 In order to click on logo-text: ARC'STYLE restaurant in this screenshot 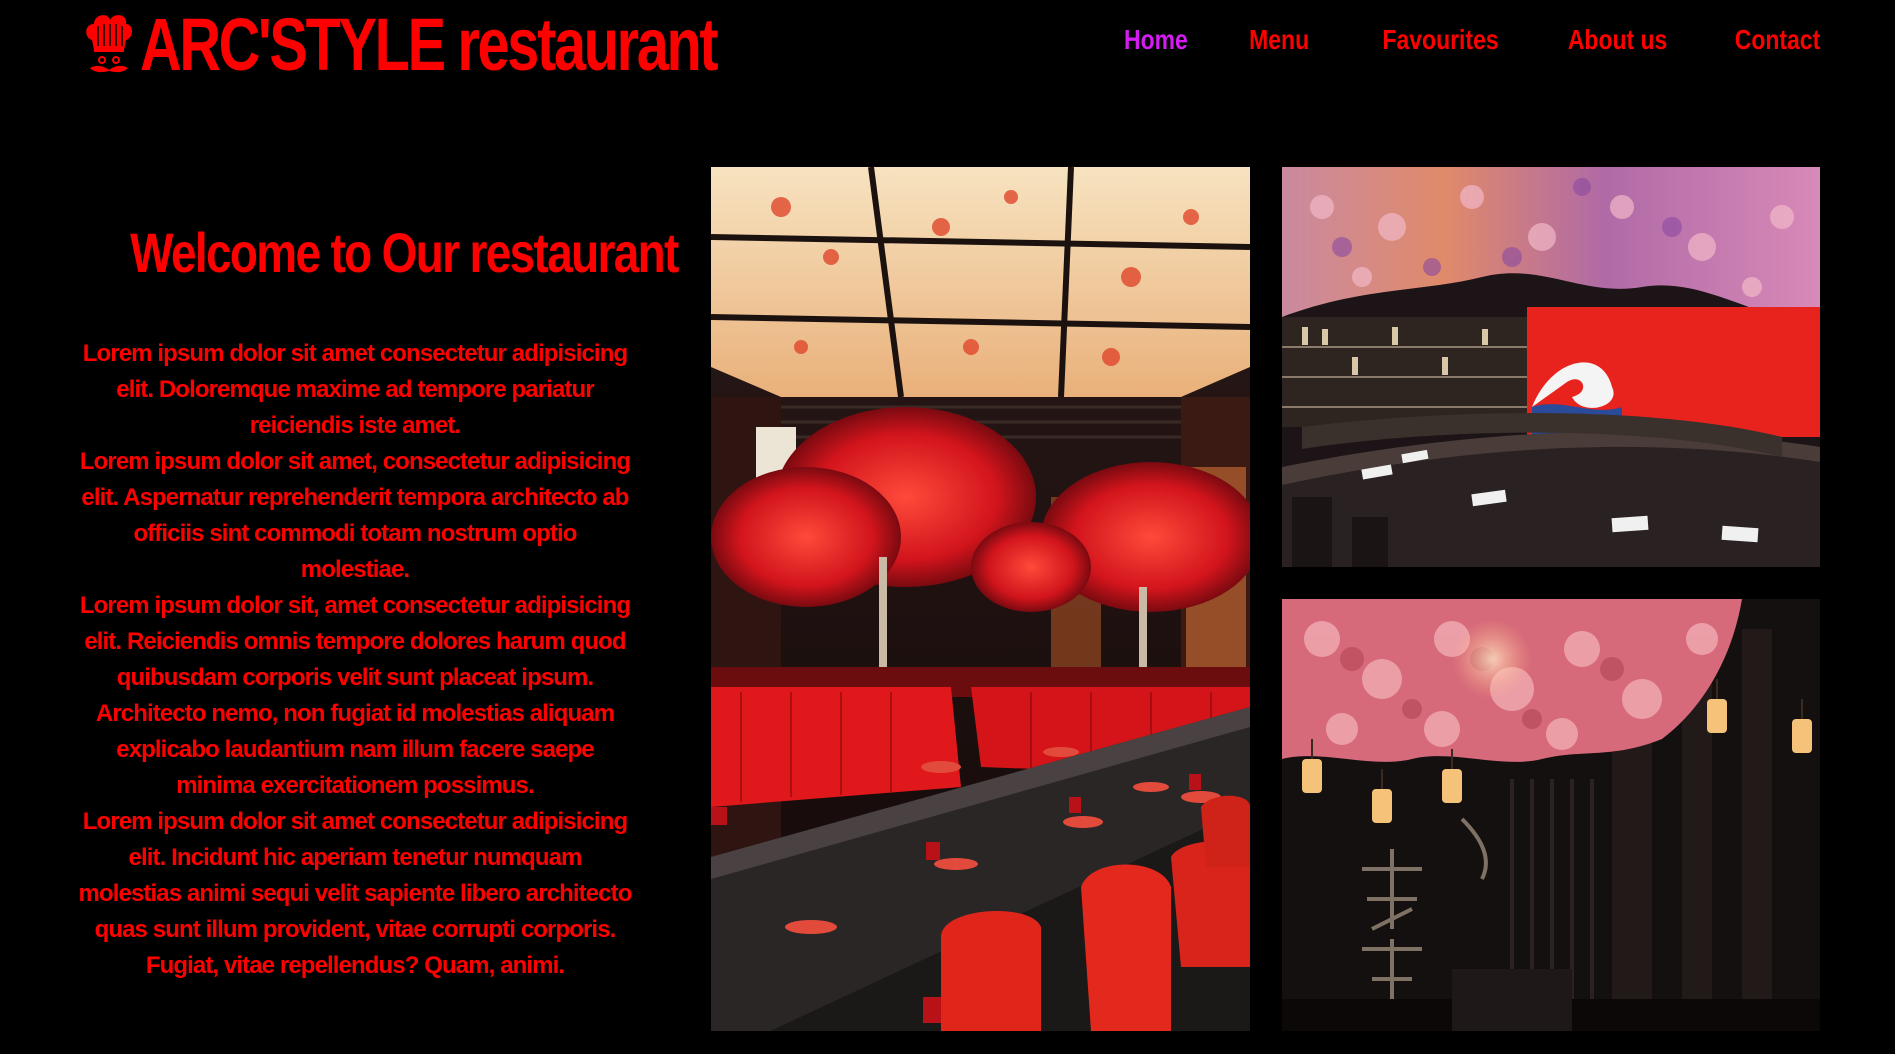, I will do `click(429, 44)`.